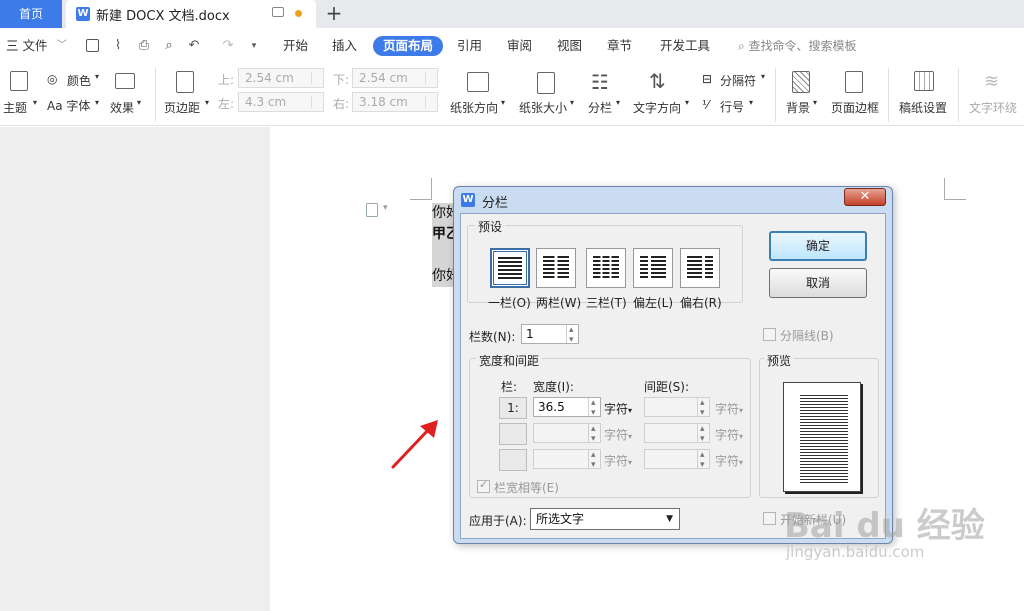 The image size is (1024, 611). What do you see at coordinates (281, 78) in the screenshot?
I see `margin-top-input: 2.54 cm` at bounding box center [281, 78].